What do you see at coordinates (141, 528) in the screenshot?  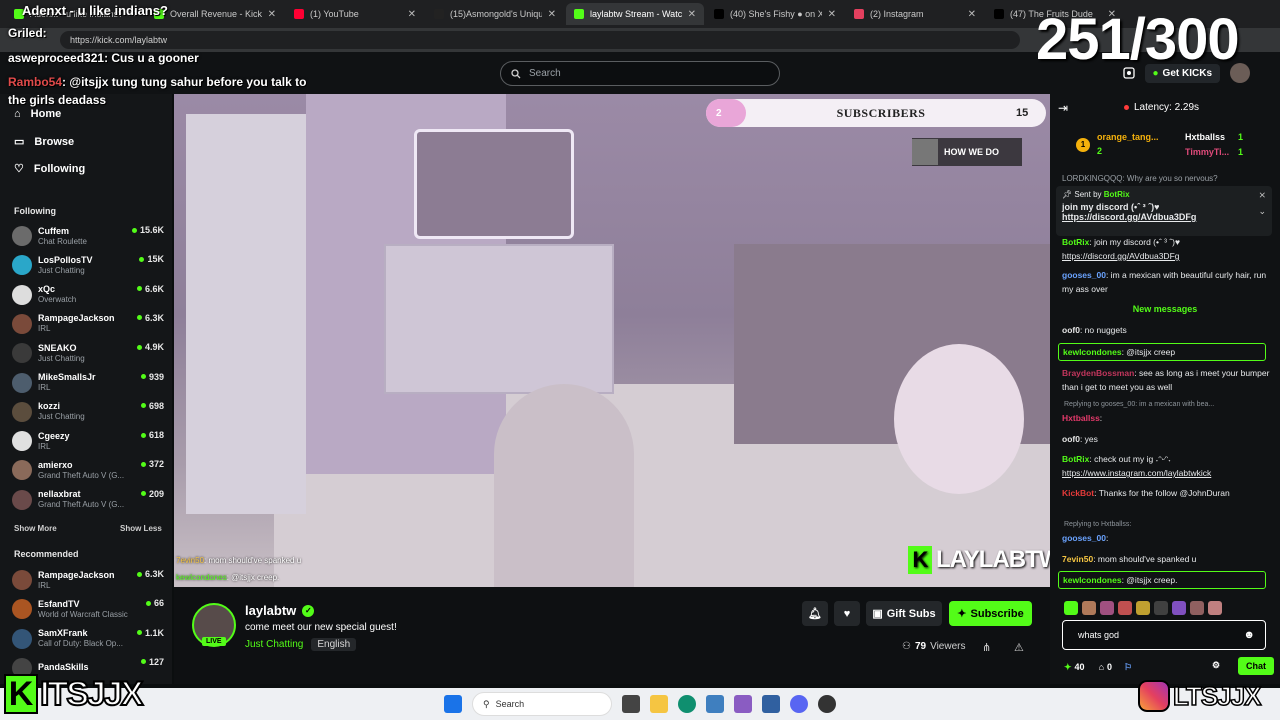 I see `show-less-link: Show Less` at bounding box center [141, 528].